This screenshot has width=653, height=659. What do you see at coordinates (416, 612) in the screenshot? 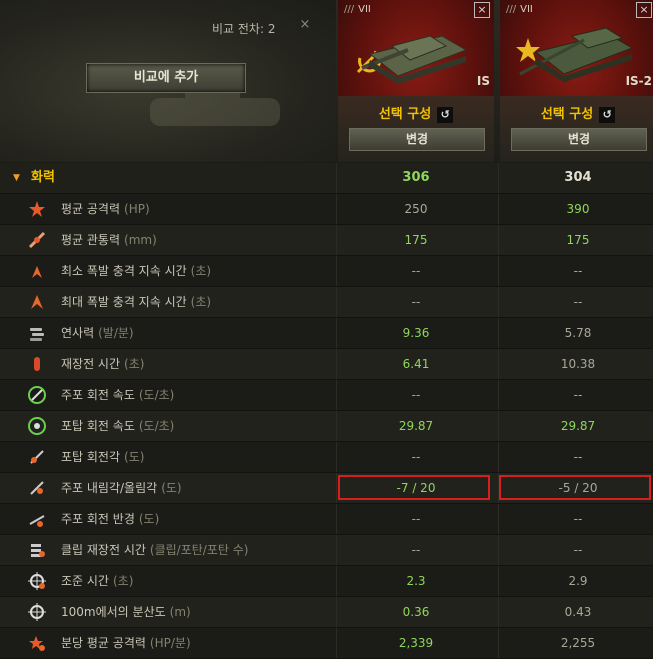
I see `stat-value: 0.36` at bounding box center [416, 612].